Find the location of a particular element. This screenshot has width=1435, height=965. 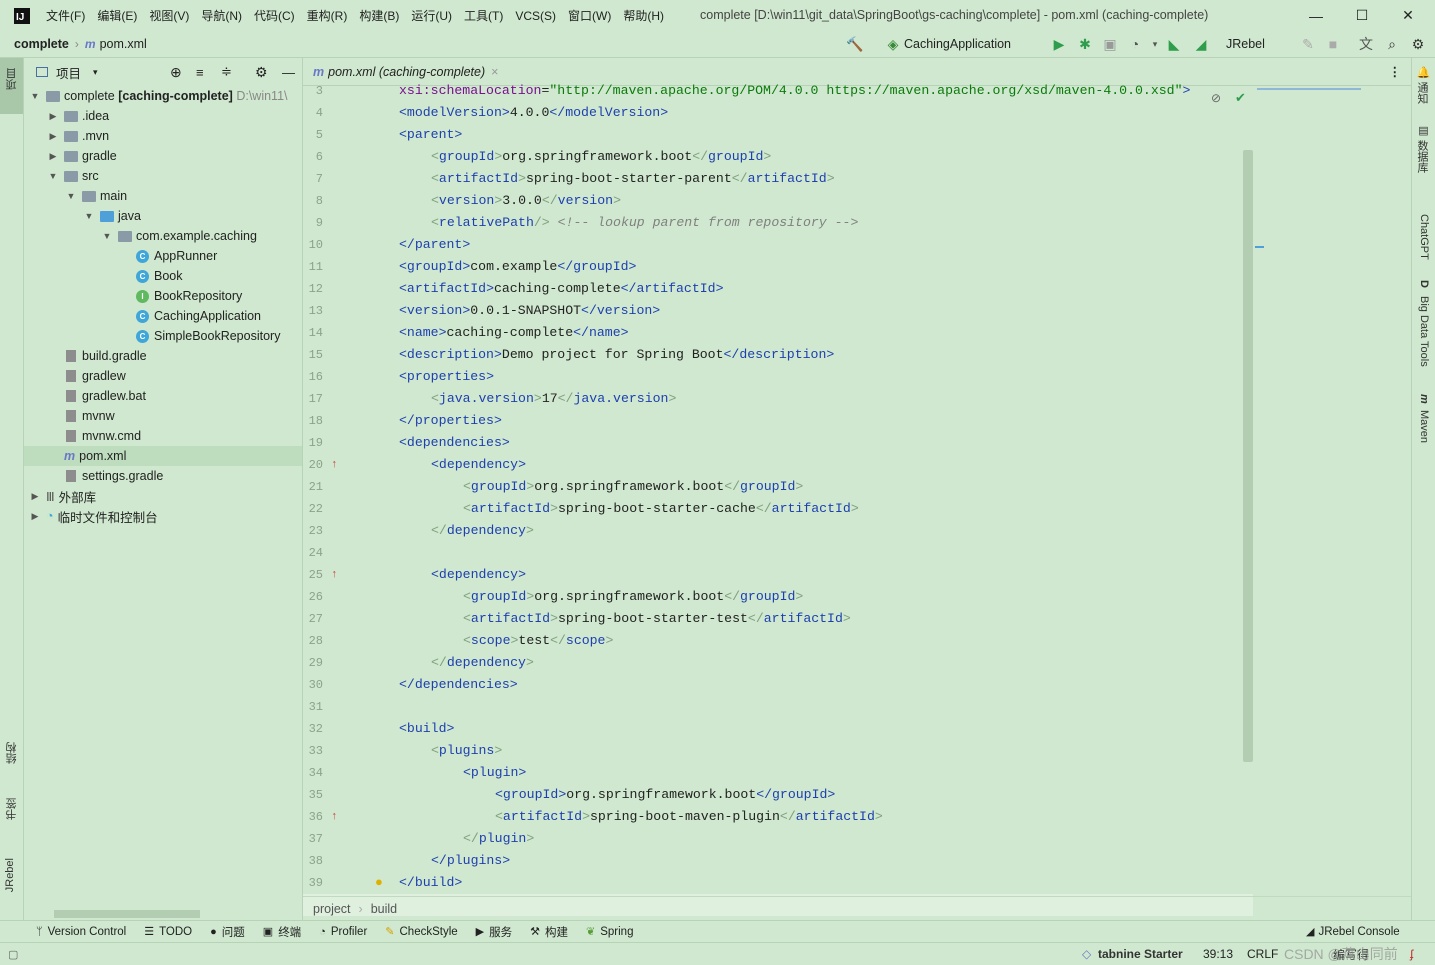

code-line: 18 </properties> is located at coordinates (778, 421).